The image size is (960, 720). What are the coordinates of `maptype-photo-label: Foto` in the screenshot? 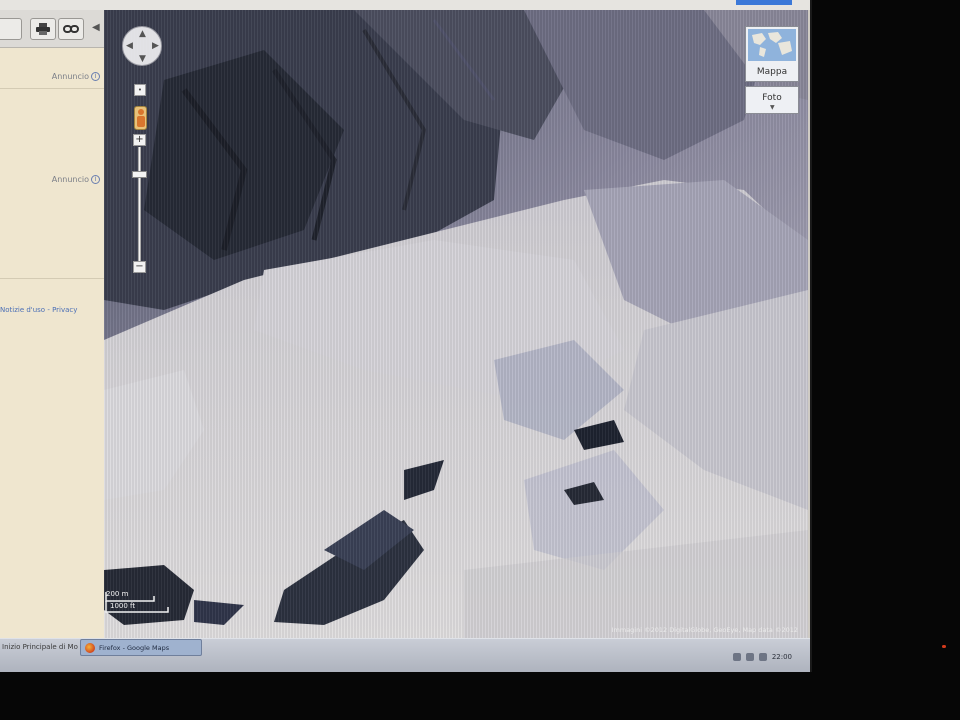 It's located at (772, 98).